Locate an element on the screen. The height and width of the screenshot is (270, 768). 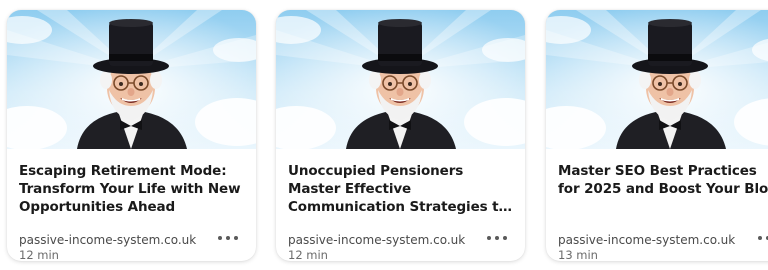
article-thumbnail is located at coordinates (657, 79).